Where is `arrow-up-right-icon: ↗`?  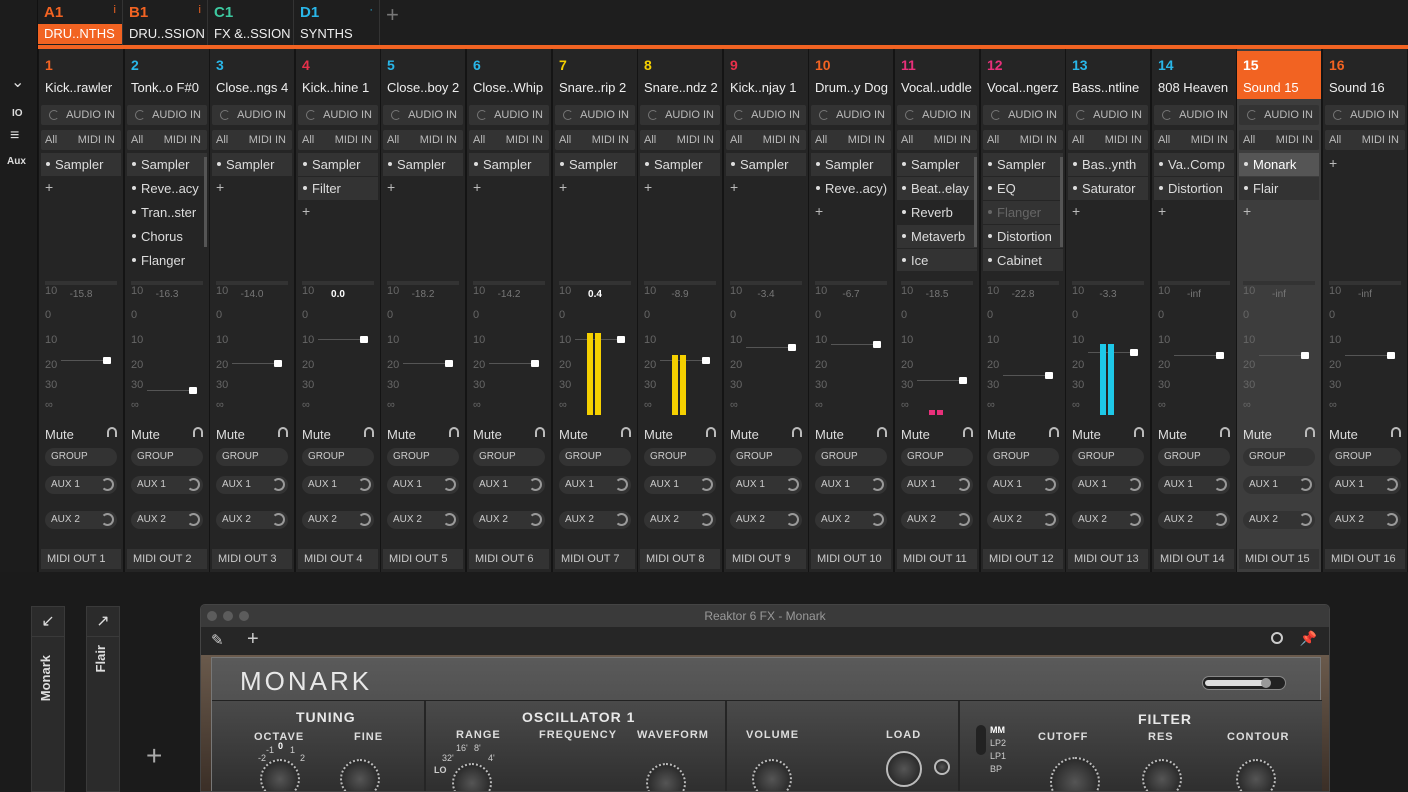
arrow-up-right-icon: ↗ is located at coordinates (103, 622).